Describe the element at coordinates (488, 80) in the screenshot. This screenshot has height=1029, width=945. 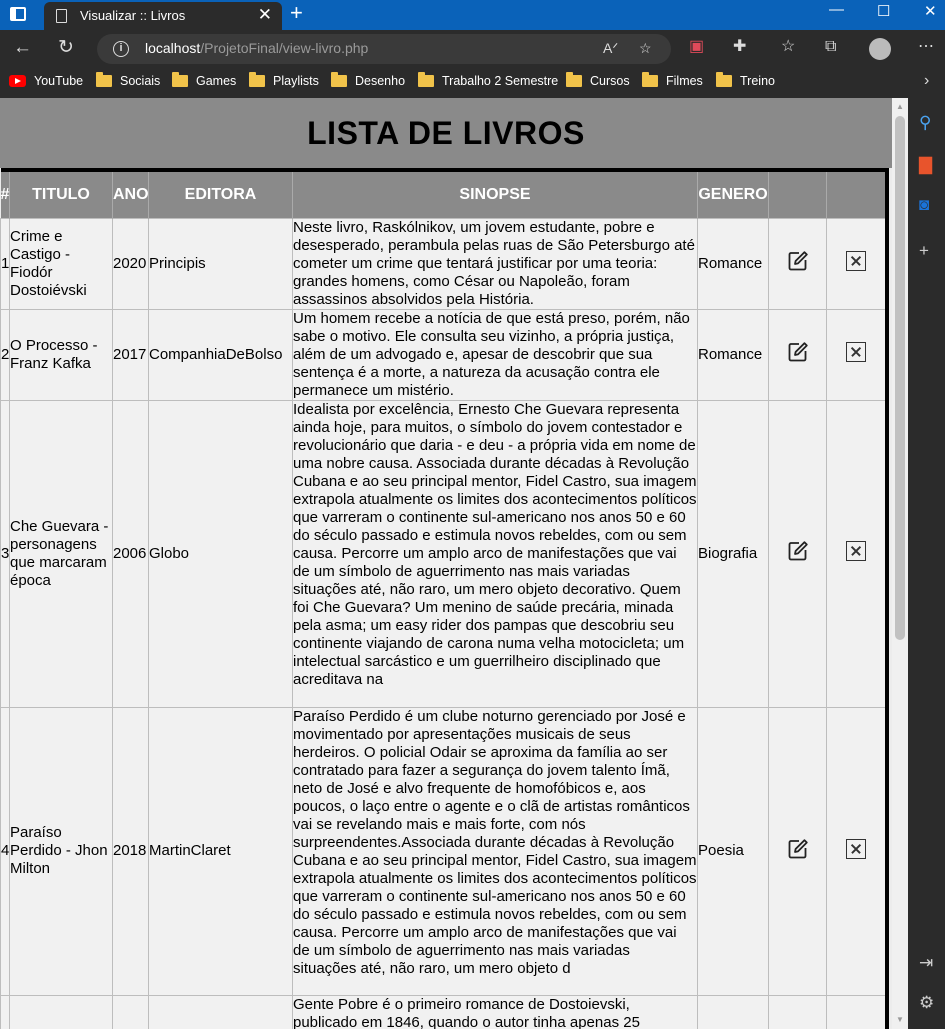
I see `bookmark-trabalho: Trabalho 2 Semestre` at that location.